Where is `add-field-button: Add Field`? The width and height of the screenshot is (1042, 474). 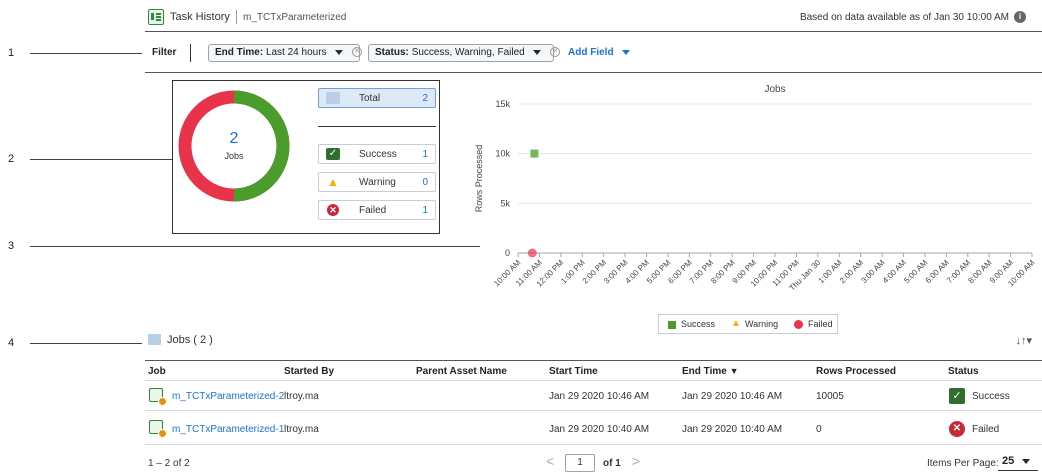 add-field-button: Add Field is located at coordinates (599, 52).